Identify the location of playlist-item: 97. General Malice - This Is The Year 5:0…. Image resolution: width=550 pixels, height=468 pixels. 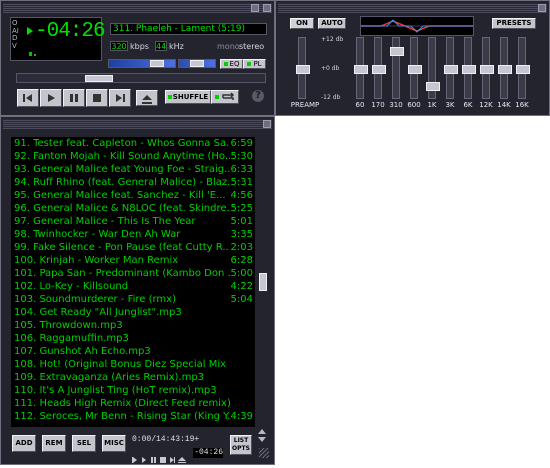
(133, 221).